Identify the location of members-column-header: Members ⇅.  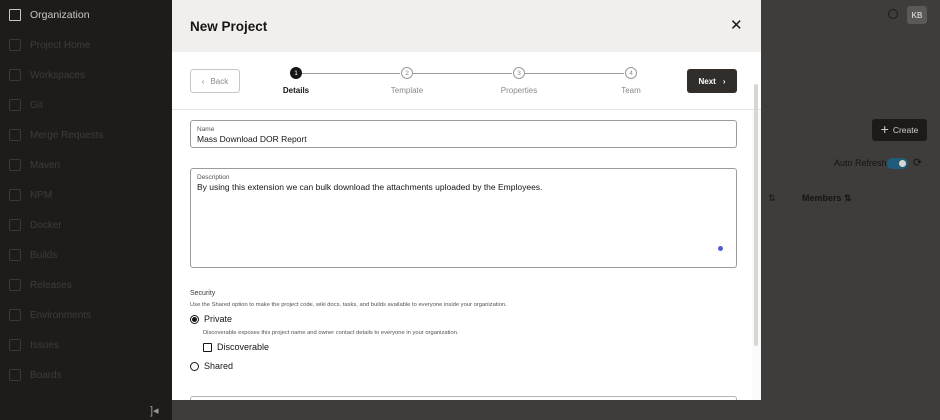
(827, 198).